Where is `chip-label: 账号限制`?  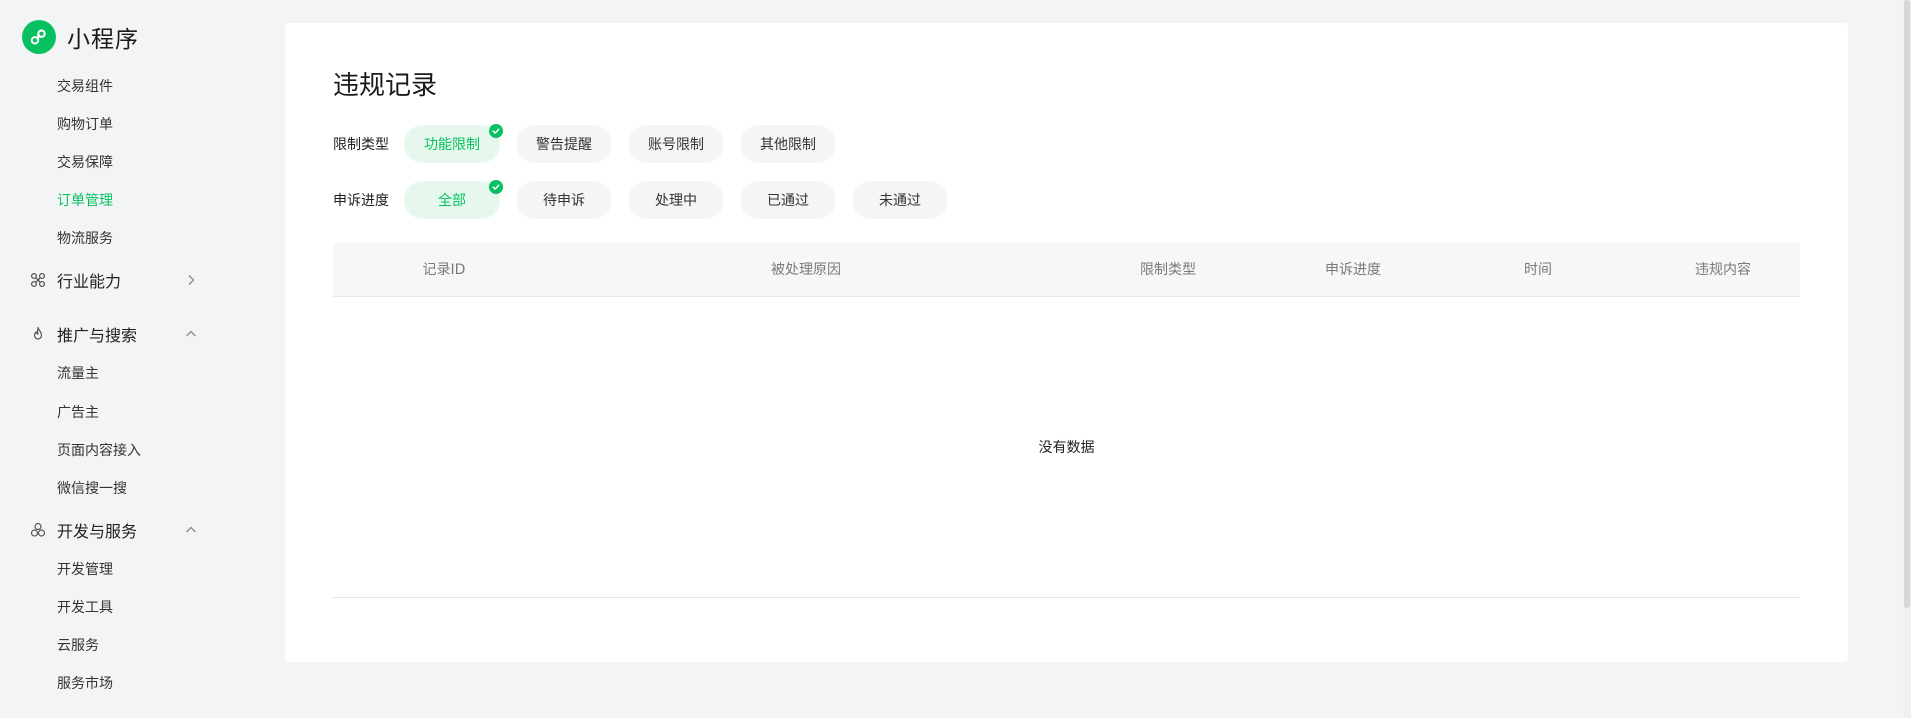 chip-label: 账号限制 is located at coordinates (676, 145).